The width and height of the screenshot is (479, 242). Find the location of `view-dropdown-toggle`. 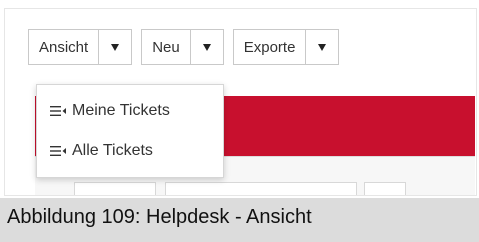

view-dropdown-toggle is located at coordinates (114, 47).